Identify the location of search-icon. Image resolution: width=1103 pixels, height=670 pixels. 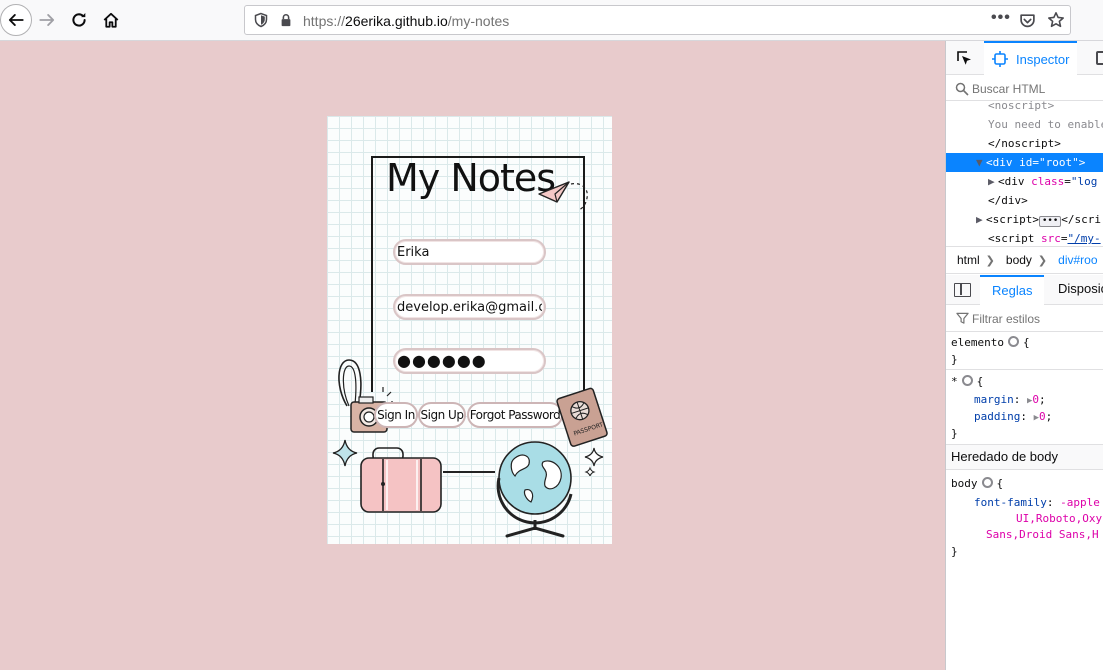
(962, 89).